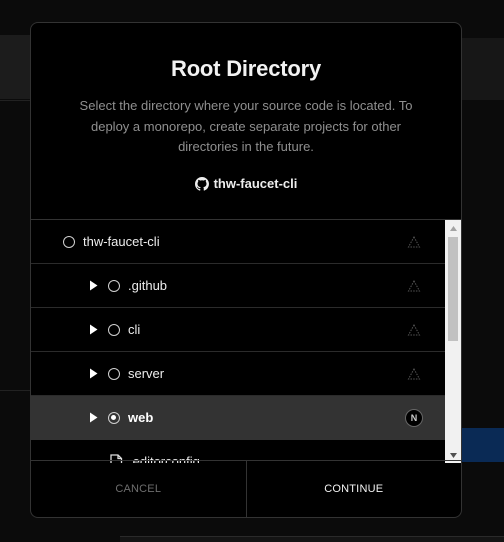 Image resolution: width=504 pixels, height=542 pixels. Describe the element at coordinates (238, 242) in the screenshot. I see `directory-row-root: thw-faucet-cli` at that location.